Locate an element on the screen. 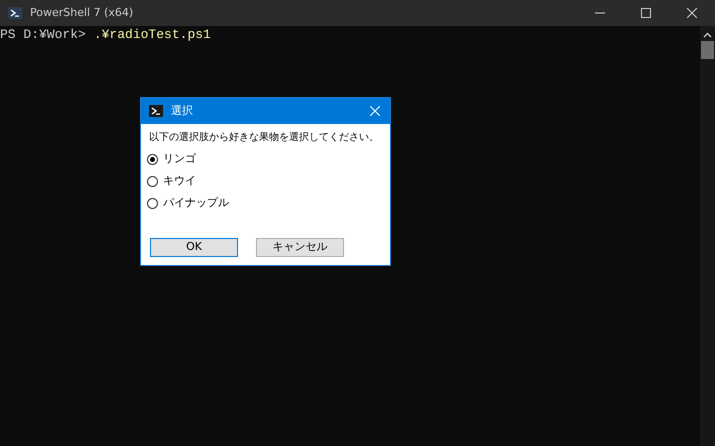  scrollbar-thumb is located at coordinates (707, 50).